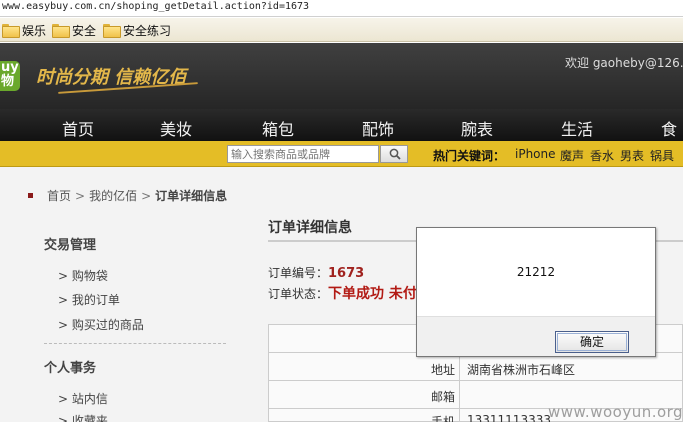  What do you see at coordinates (83, 398) in the screenshot?
I see `sidebar-item-messages: > 站内信` at bounding box center [83, 398].